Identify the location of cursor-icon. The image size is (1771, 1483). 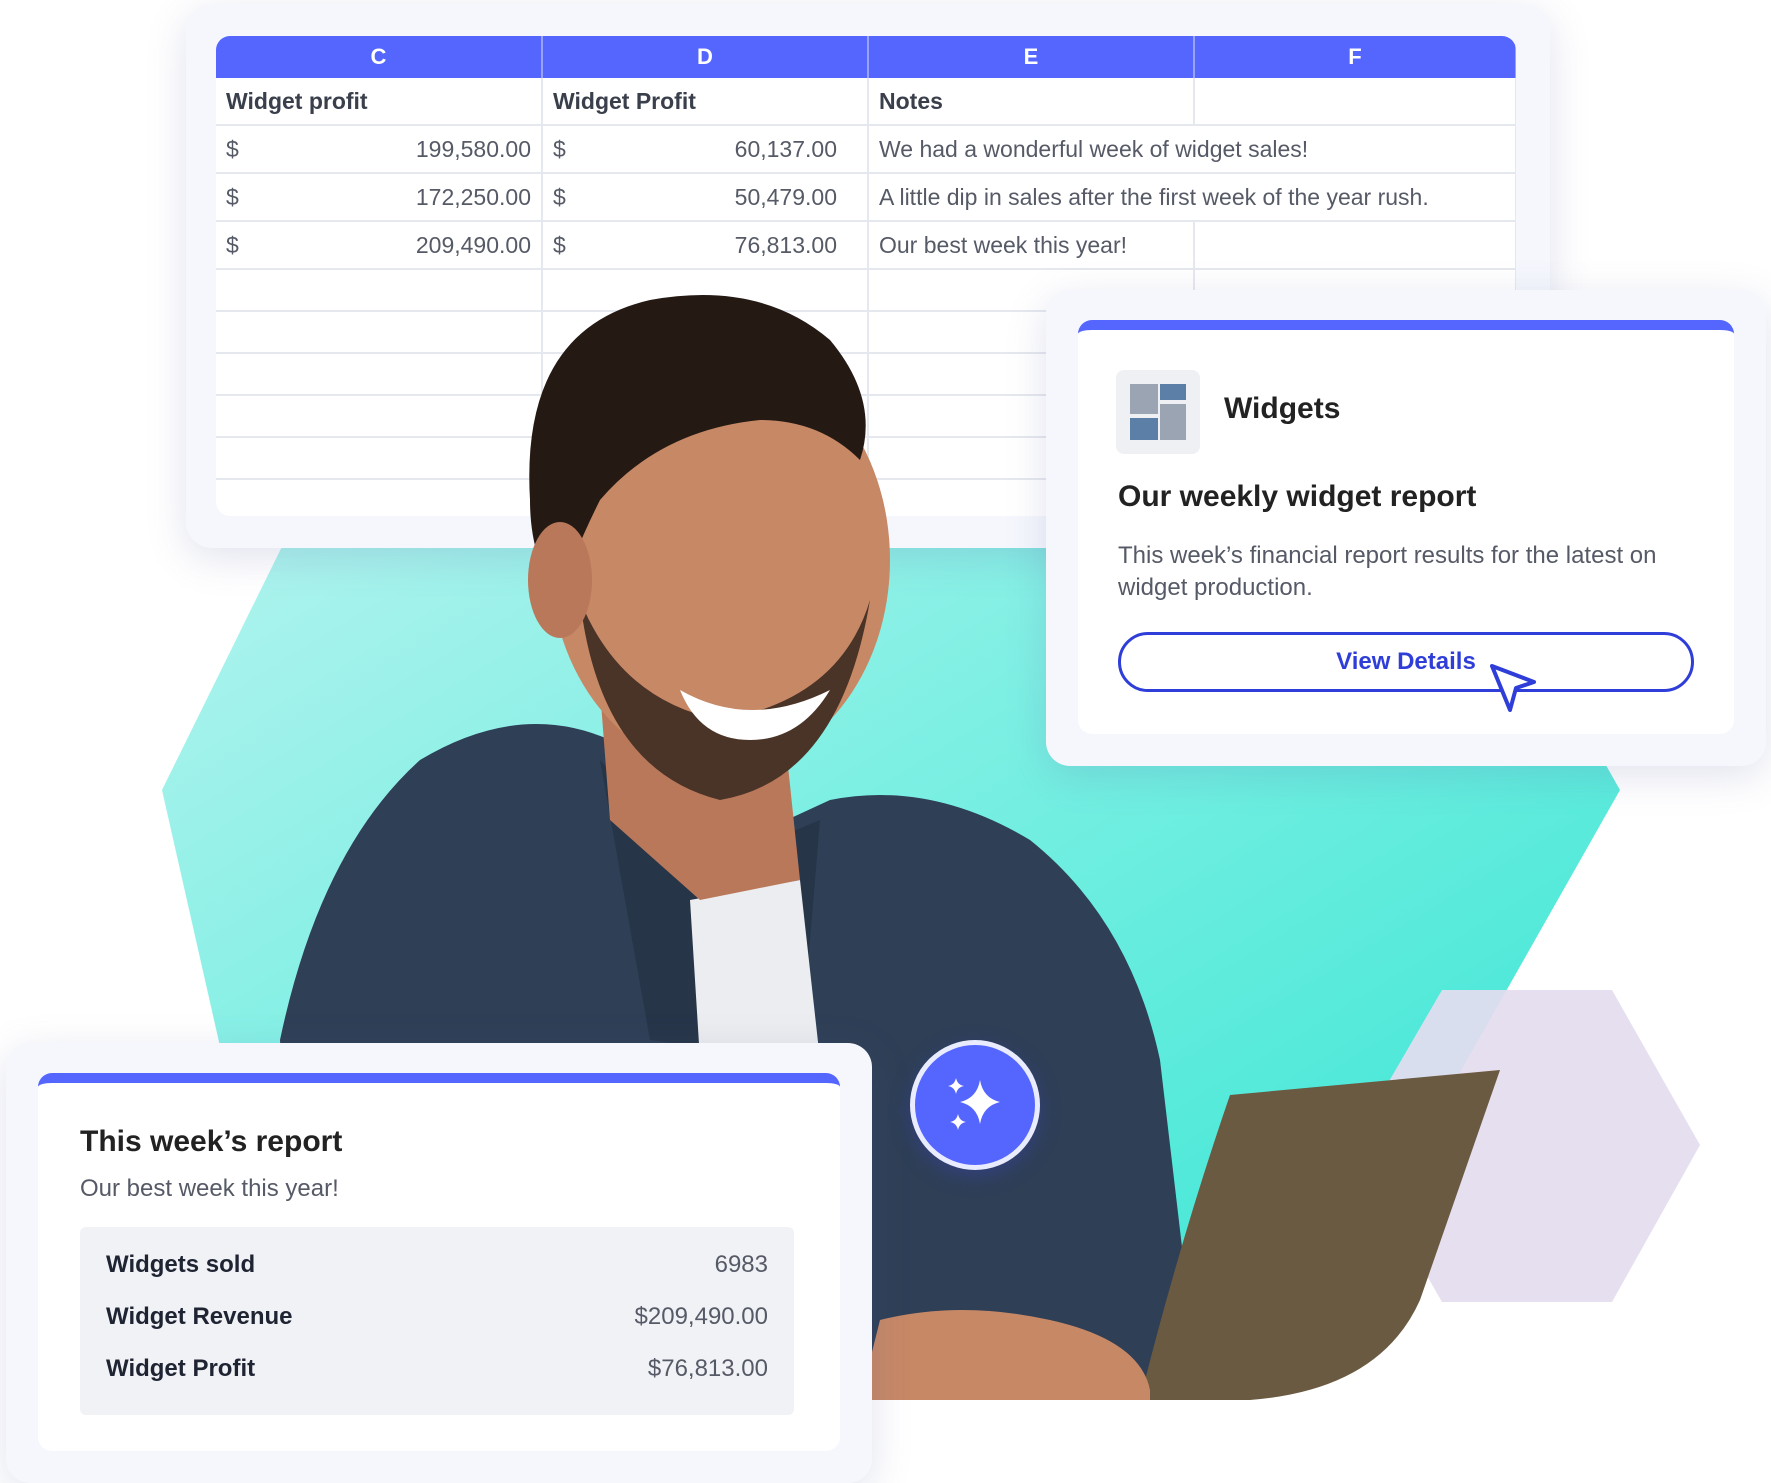
(1513, 688).